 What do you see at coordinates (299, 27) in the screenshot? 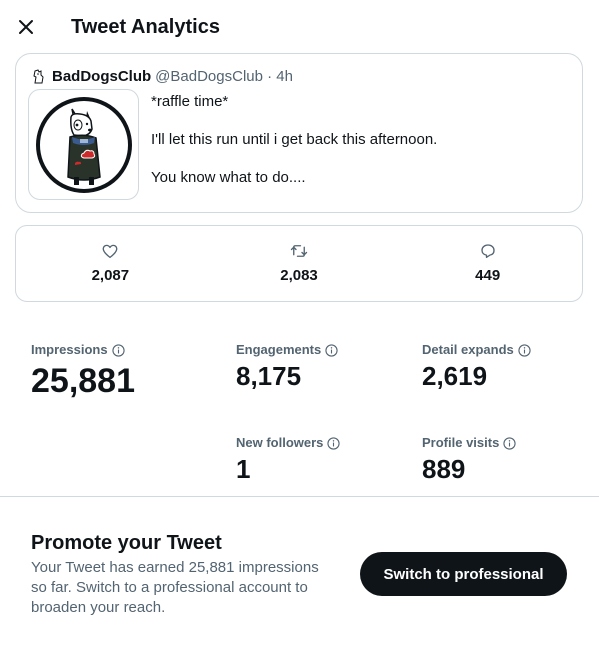
I see `modal-header: Tweet Analytics` at bounding box center [299, 27].